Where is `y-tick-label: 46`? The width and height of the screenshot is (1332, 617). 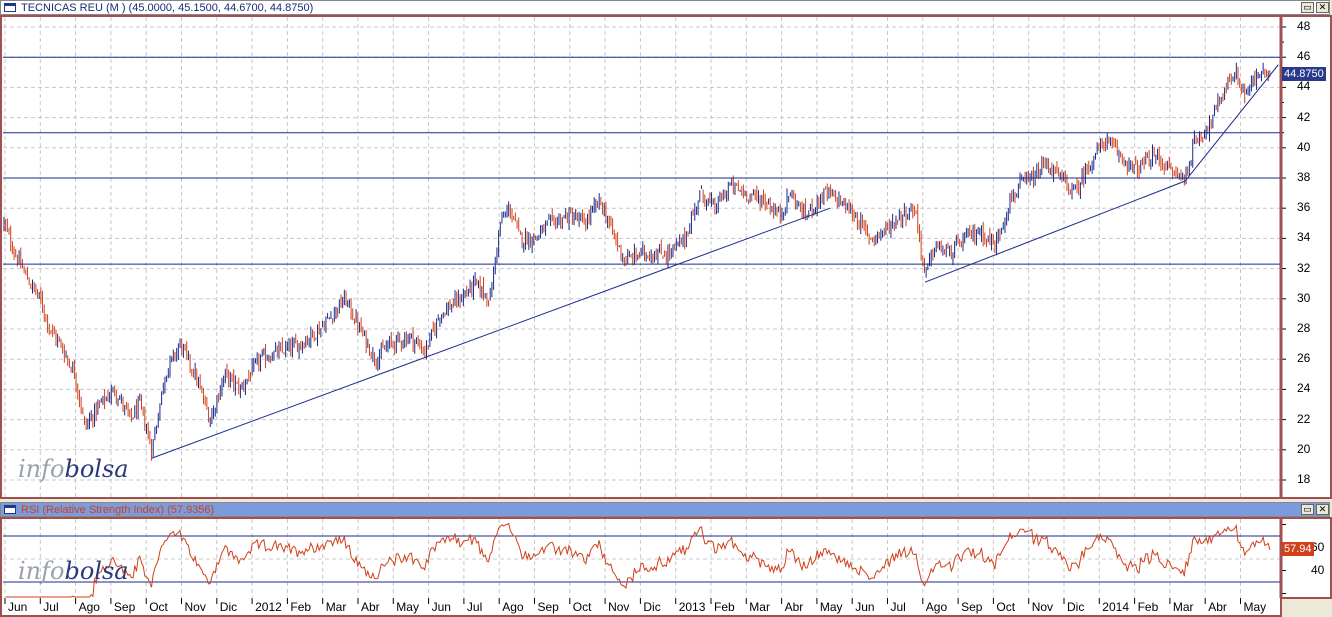
y-tick-label: 46 is located at coordinates (1304, 56).